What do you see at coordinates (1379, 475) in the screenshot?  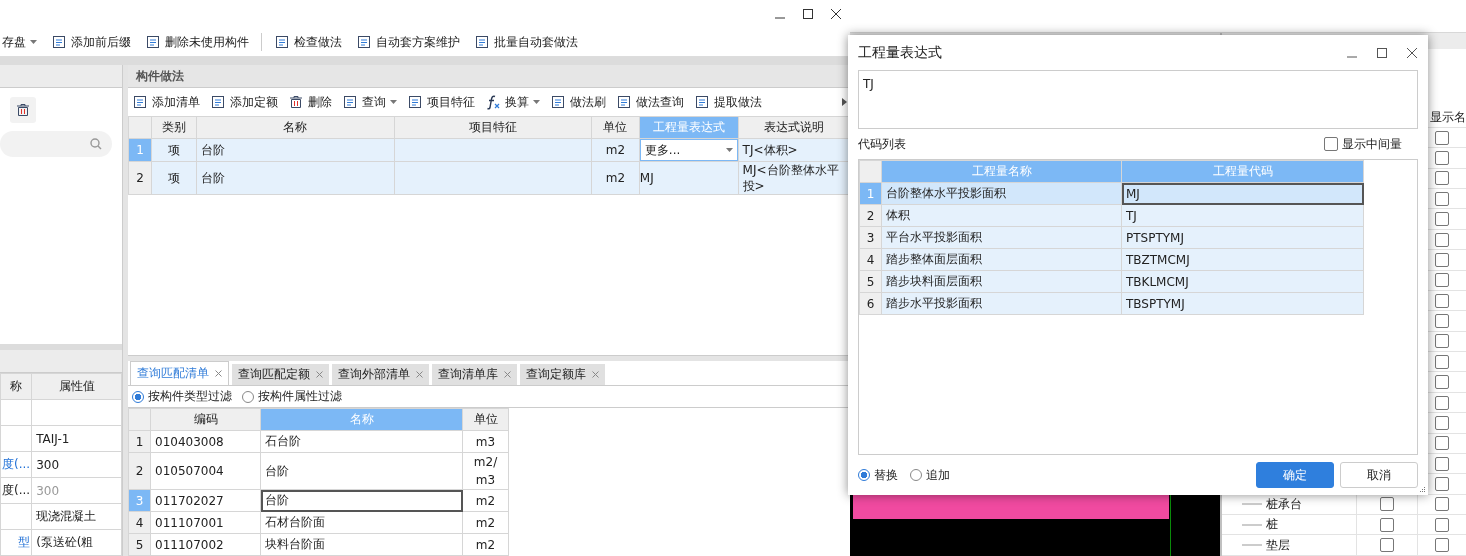 I see `cancel-button: 取消` at bounding box center [1379, 475].